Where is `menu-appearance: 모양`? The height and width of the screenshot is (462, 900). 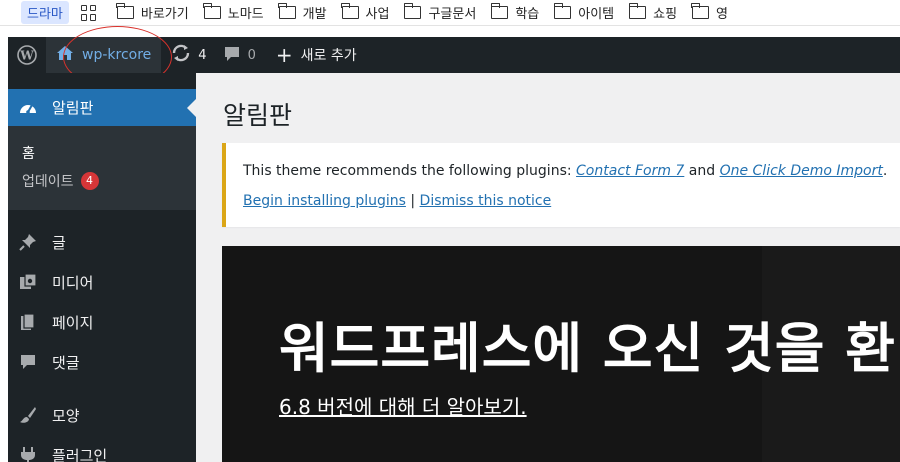 menu-appearance: 모양 is located at coordinates (102, 415).